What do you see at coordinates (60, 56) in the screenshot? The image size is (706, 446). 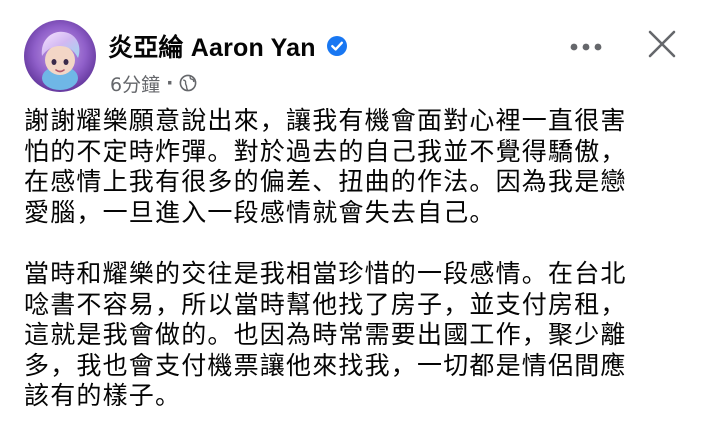 I see `avatar` at bounding box center [60, 56].